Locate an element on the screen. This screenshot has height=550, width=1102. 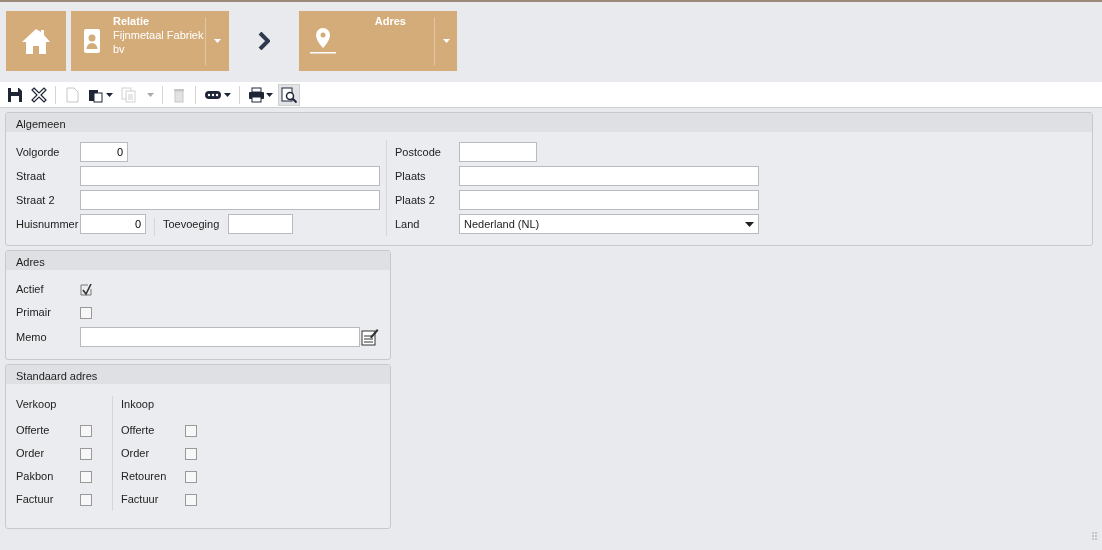
printer-icon is located at coordinates (256, 94).